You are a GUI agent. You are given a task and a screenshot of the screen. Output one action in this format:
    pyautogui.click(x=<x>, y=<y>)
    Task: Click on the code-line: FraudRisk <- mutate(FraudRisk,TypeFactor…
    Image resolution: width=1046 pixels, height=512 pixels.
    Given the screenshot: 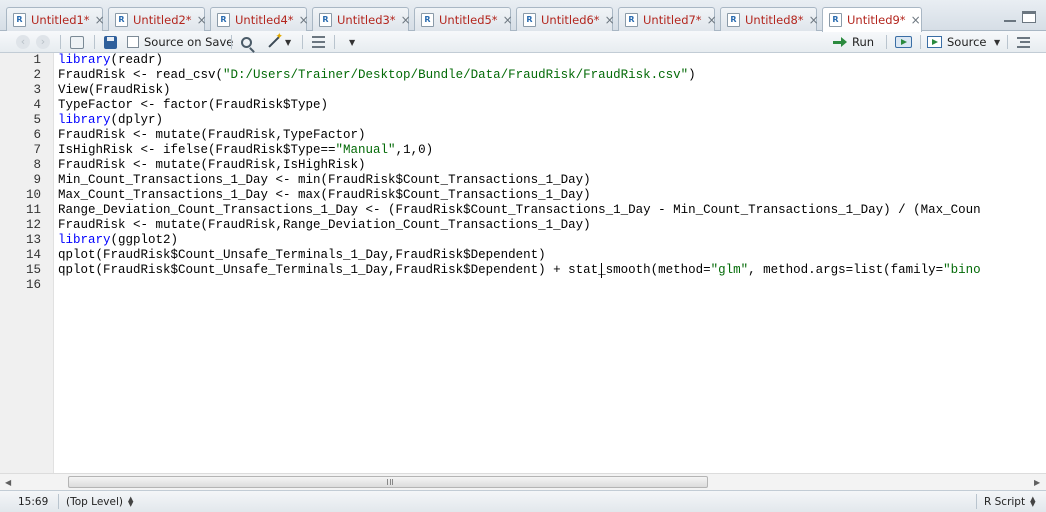 What is the action you would take?
    pyautogui.click(x=212, y=135)
    